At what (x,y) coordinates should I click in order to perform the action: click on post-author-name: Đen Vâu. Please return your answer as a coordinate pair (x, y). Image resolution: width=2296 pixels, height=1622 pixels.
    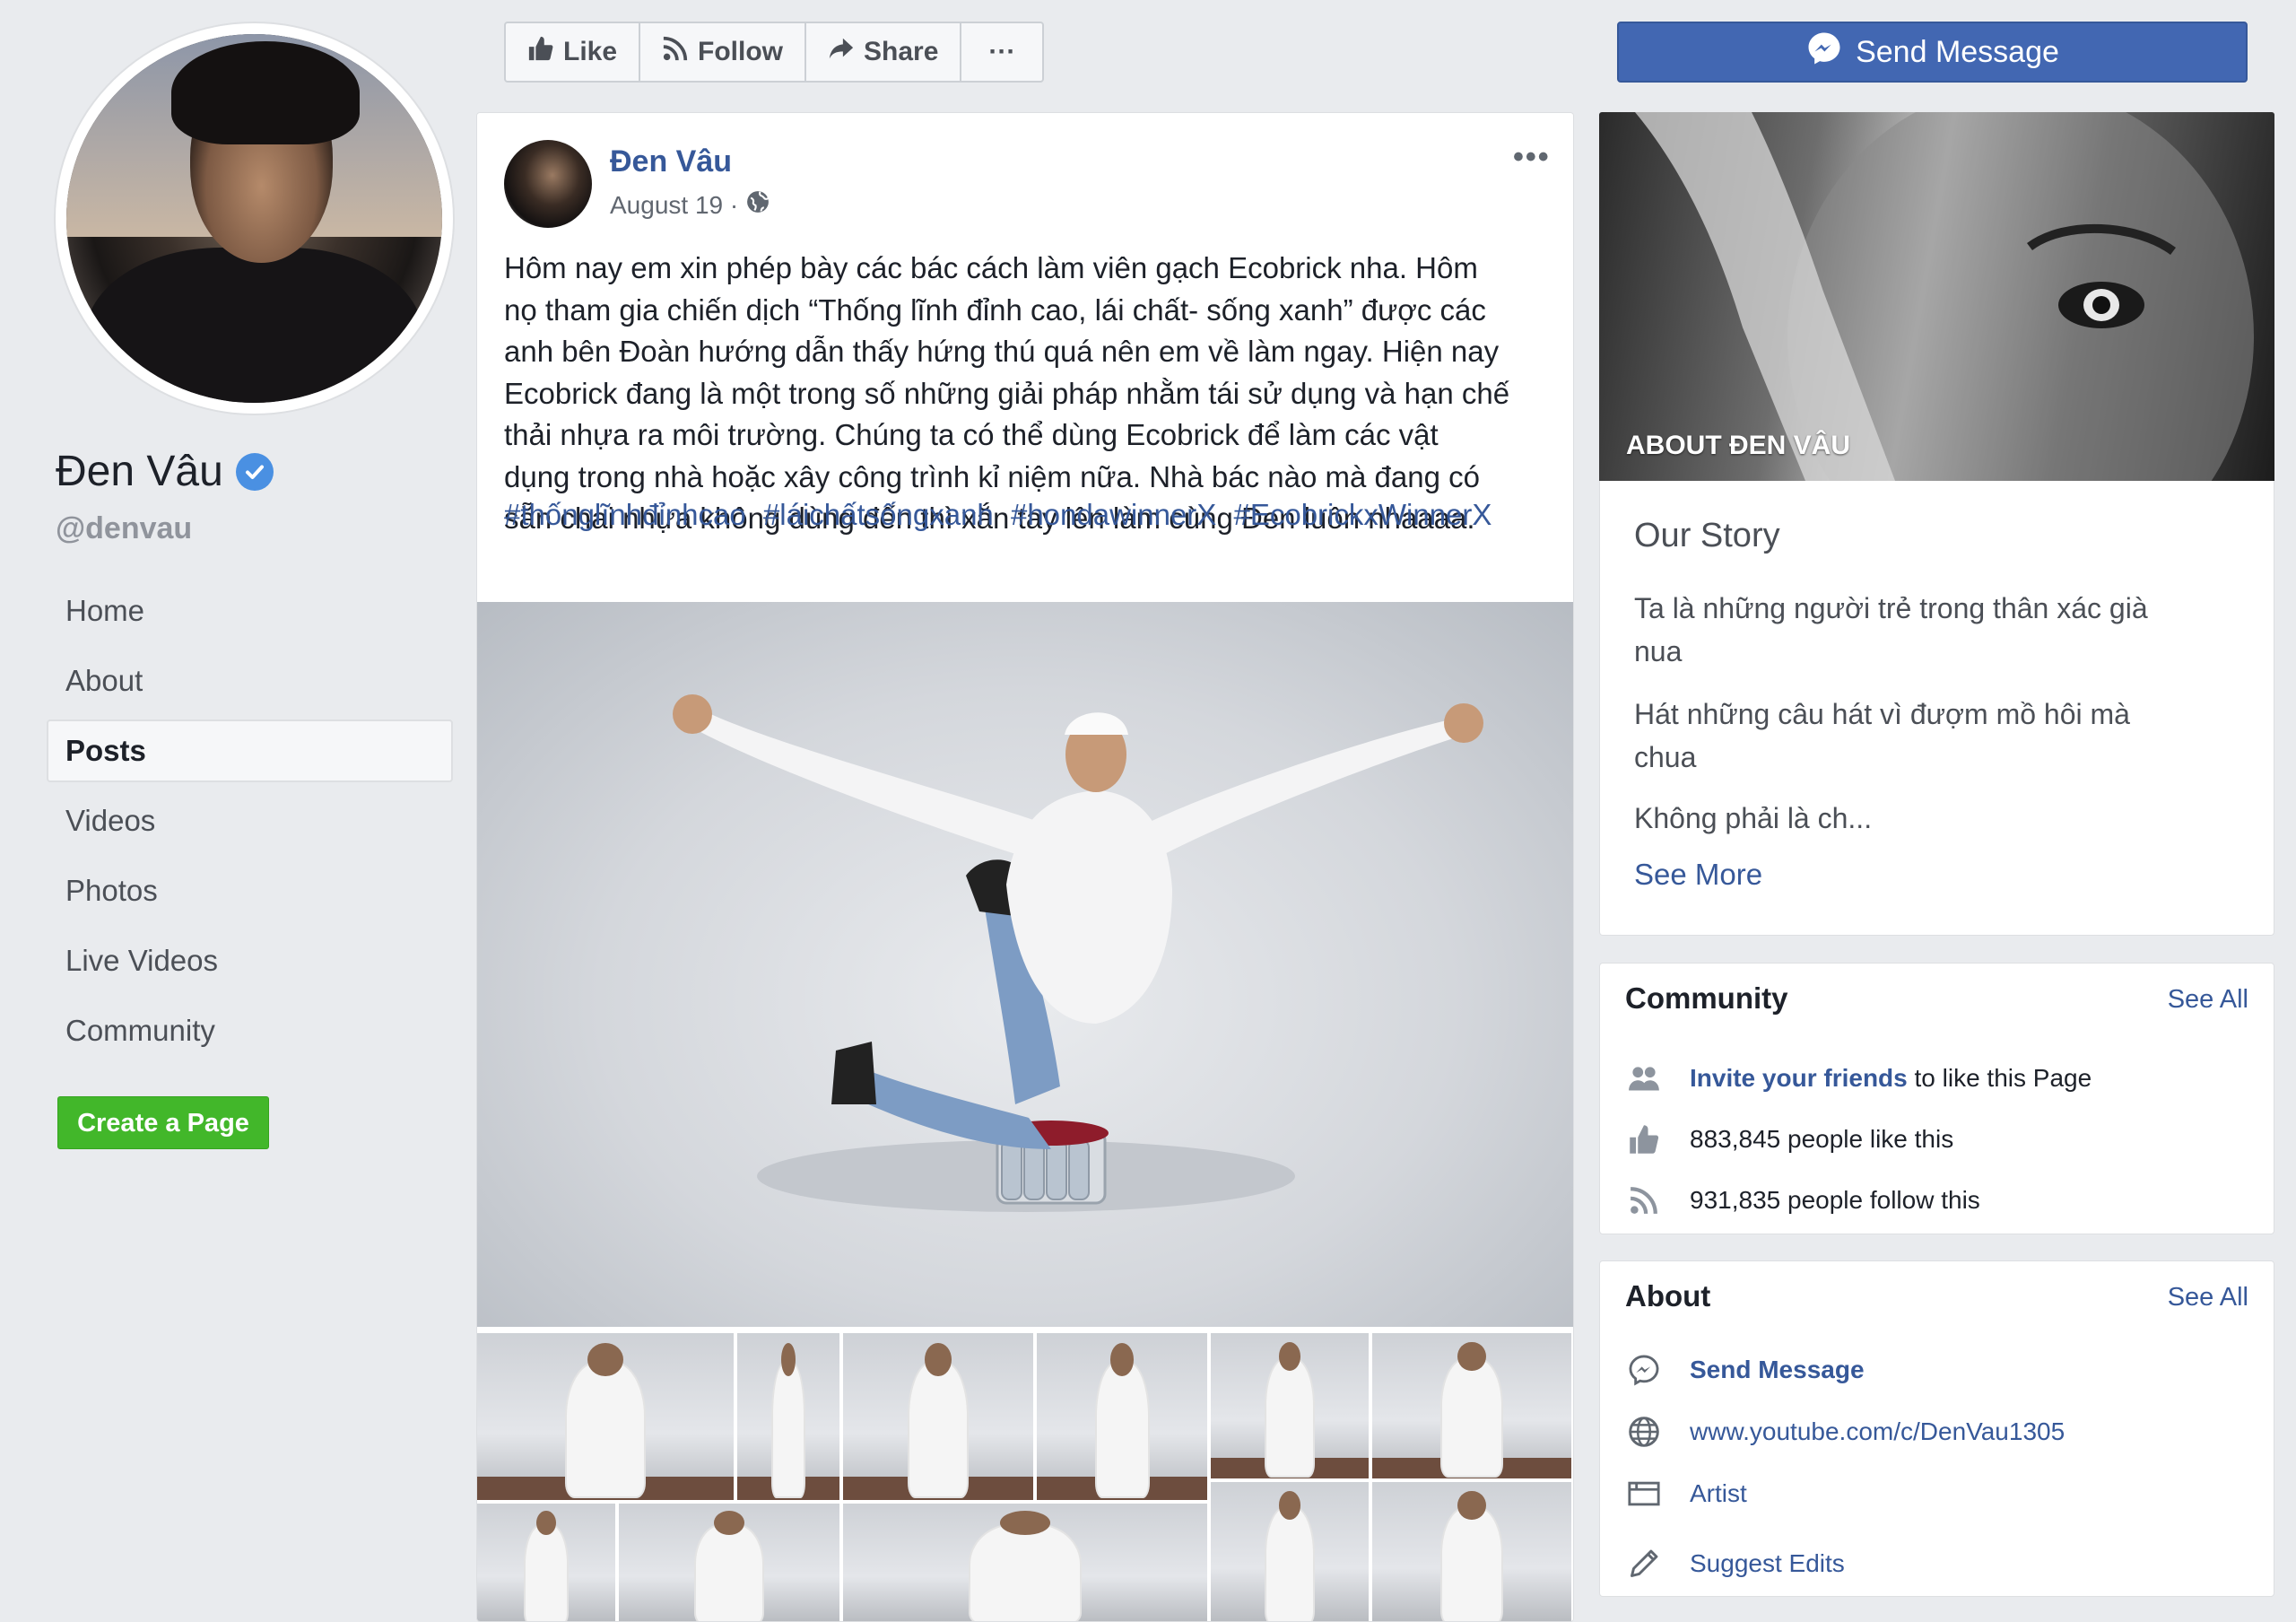
    Looking at the image, I should click on (671, 162).